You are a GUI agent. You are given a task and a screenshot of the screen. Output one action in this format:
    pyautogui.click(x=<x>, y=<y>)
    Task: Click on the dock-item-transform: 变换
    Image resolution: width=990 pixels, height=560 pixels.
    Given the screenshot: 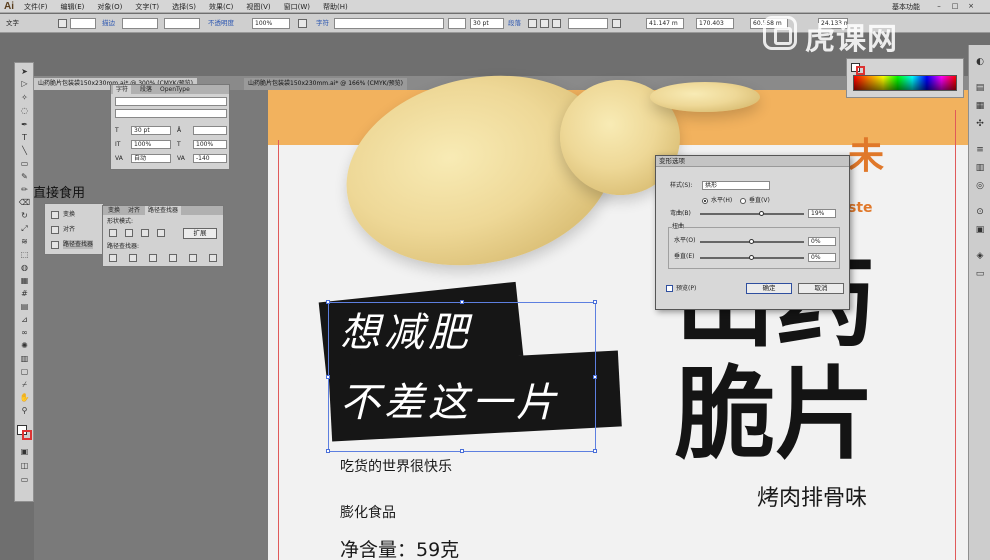 What is the action you would take?
    pyautogui.click(x=69, y=214)
    